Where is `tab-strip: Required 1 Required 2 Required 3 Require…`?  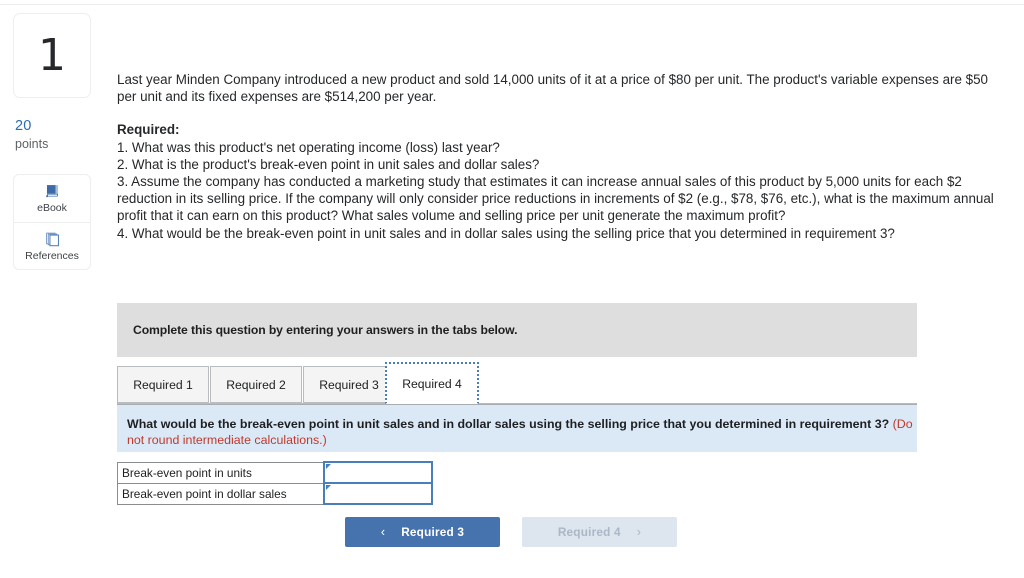 tab-strip: Required 1 Required 2 Required 3 Require… is located at coordinates (517, 383).